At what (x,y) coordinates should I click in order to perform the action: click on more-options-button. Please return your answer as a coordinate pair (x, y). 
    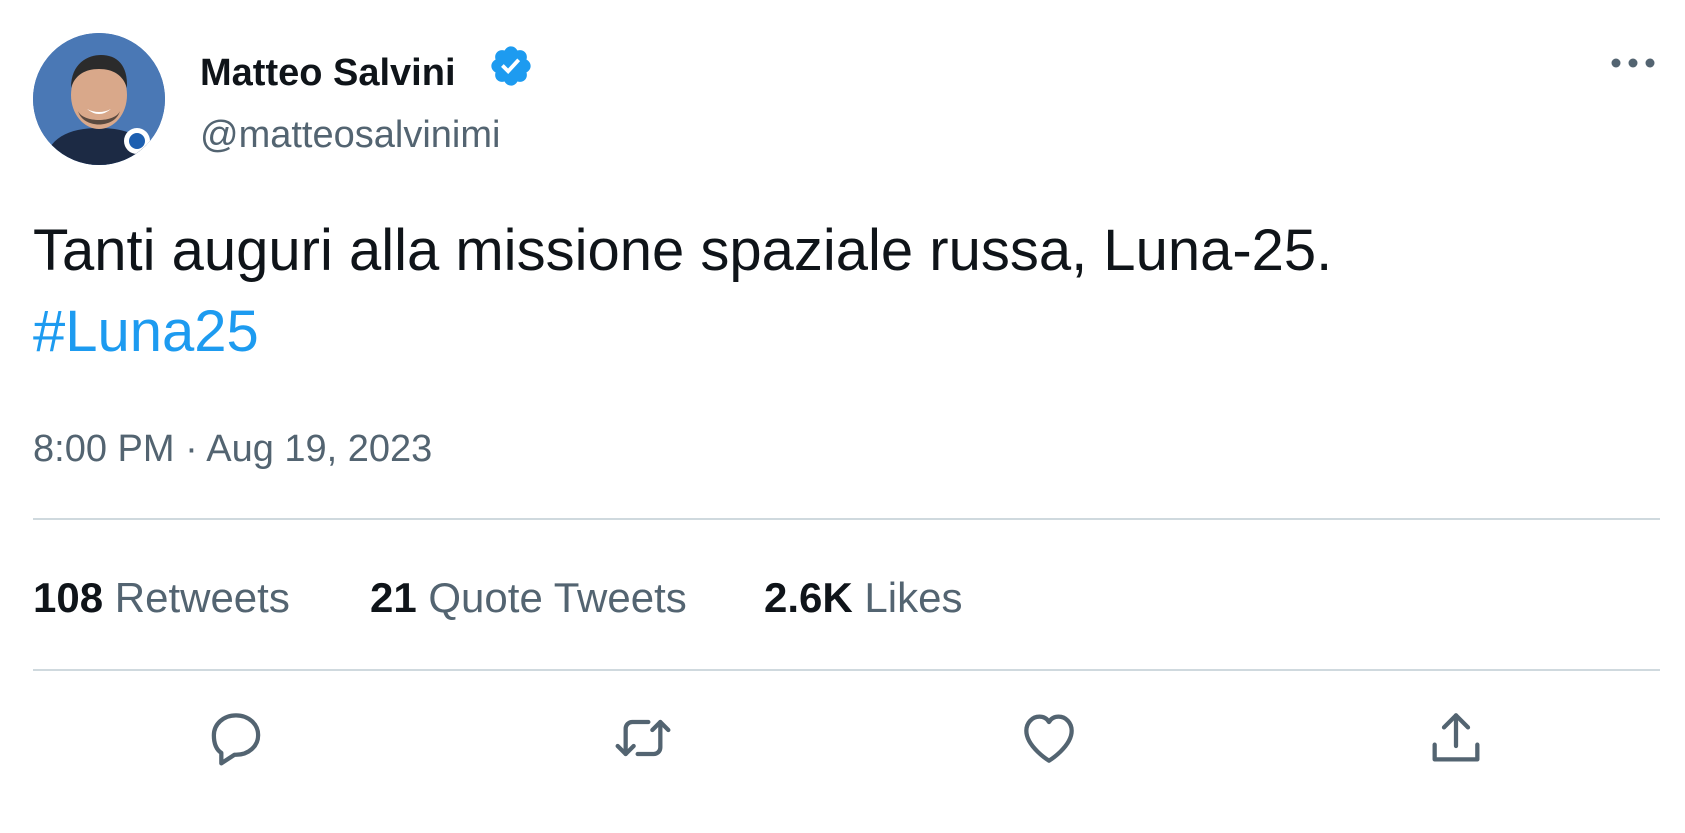
    Looking at the image, I should click on (1633, 63).